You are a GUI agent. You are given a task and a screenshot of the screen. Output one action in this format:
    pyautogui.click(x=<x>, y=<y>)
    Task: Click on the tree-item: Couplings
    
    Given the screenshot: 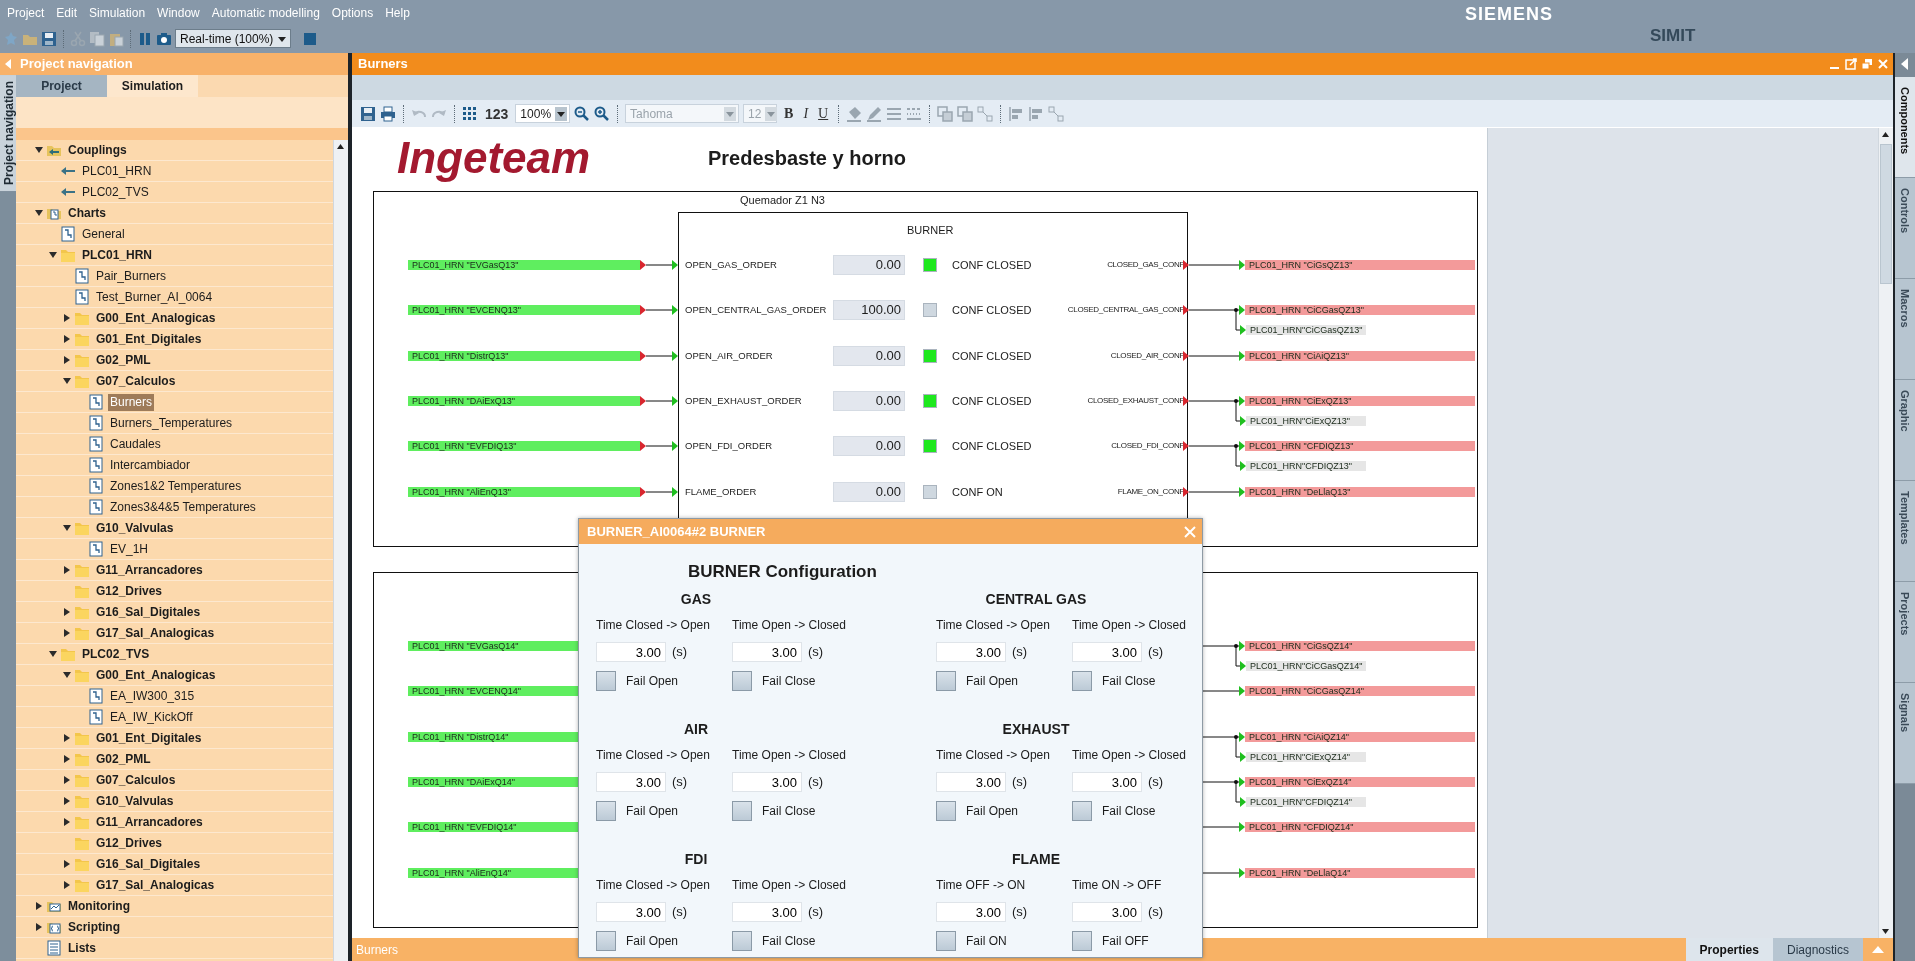 What is the action you would take?
    pyautogui.click(x=97, y=150)
    